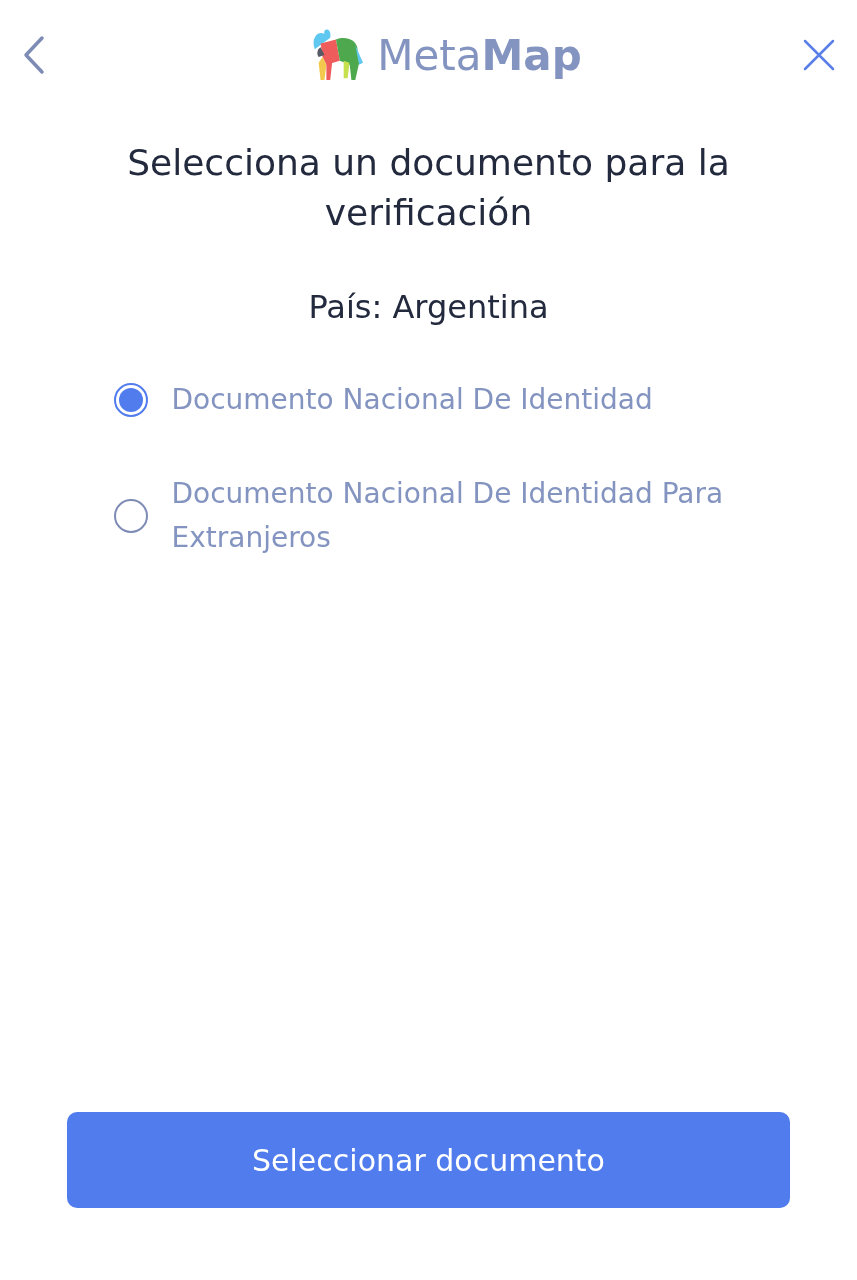 The width and height of the screenshot is (857, 1280). What do you see at coordinates (451, 516) in the screenshot?
I see `option-label: Documento Nacional De Identidad Para Extranjeros` at bounding box center [451, 516].